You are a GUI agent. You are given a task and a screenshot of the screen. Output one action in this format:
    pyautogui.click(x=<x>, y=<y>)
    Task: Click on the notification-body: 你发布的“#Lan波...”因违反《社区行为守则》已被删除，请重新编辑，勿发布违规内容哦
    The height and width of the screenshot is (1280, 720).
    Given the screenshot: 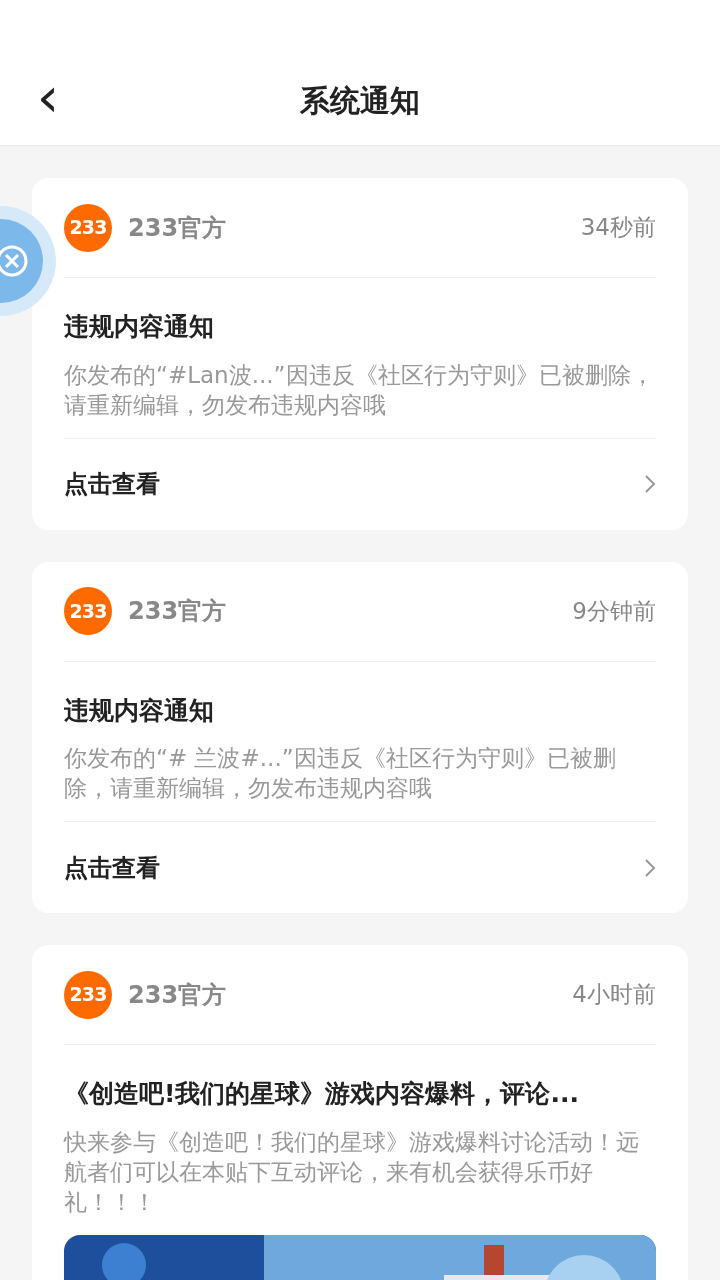 What is the action you would take?
    pyautogui.click(x=359, y=390)
    